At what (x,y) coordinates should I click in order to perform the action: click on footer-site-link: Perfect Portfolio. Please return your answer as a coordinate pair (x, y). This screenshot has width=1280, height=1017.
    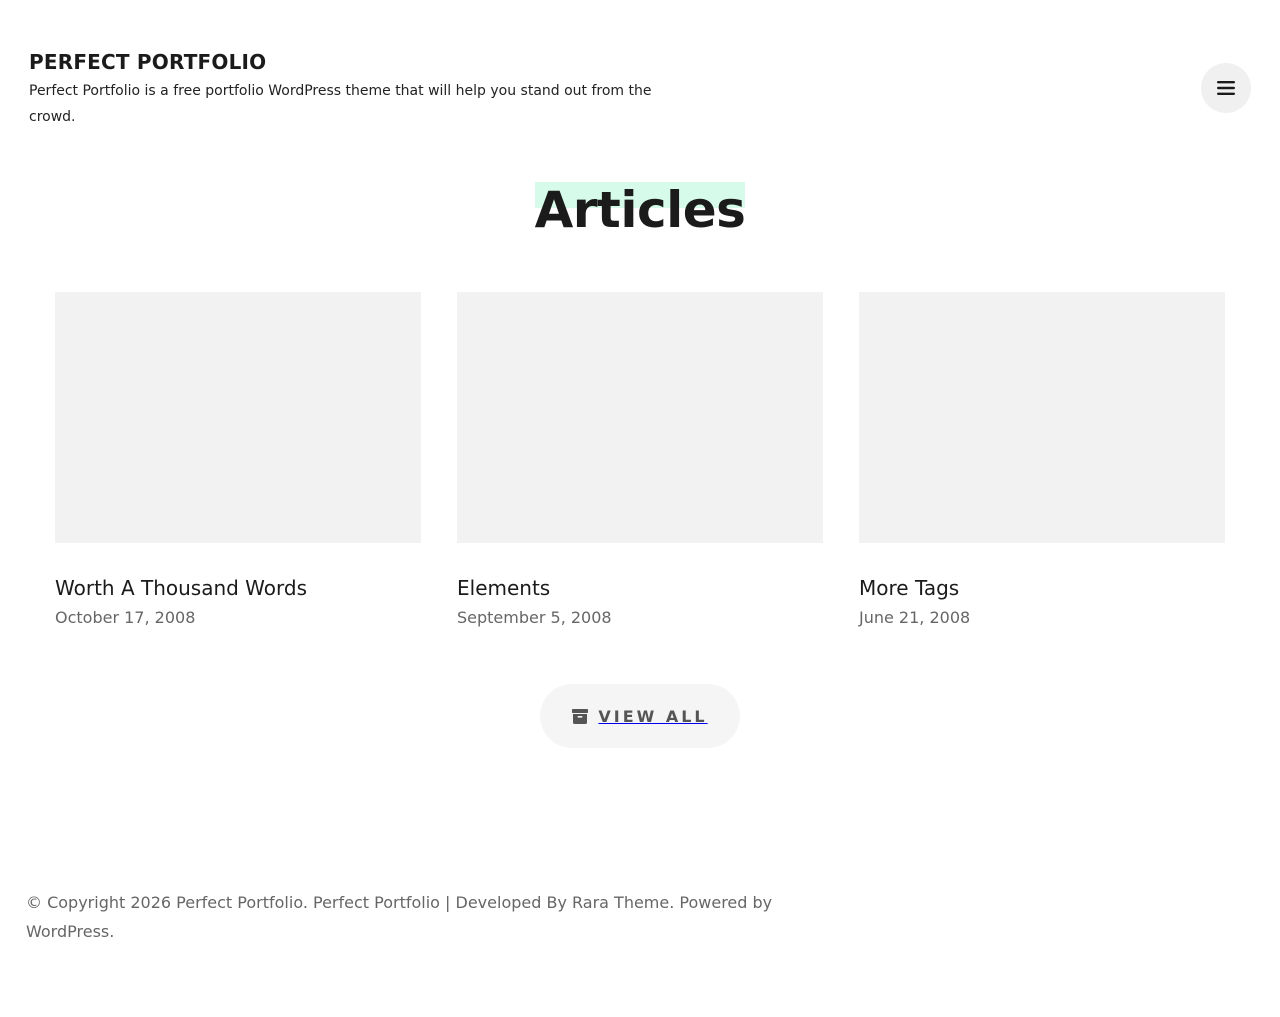
    Looking at the image, I should click on (239, 902).